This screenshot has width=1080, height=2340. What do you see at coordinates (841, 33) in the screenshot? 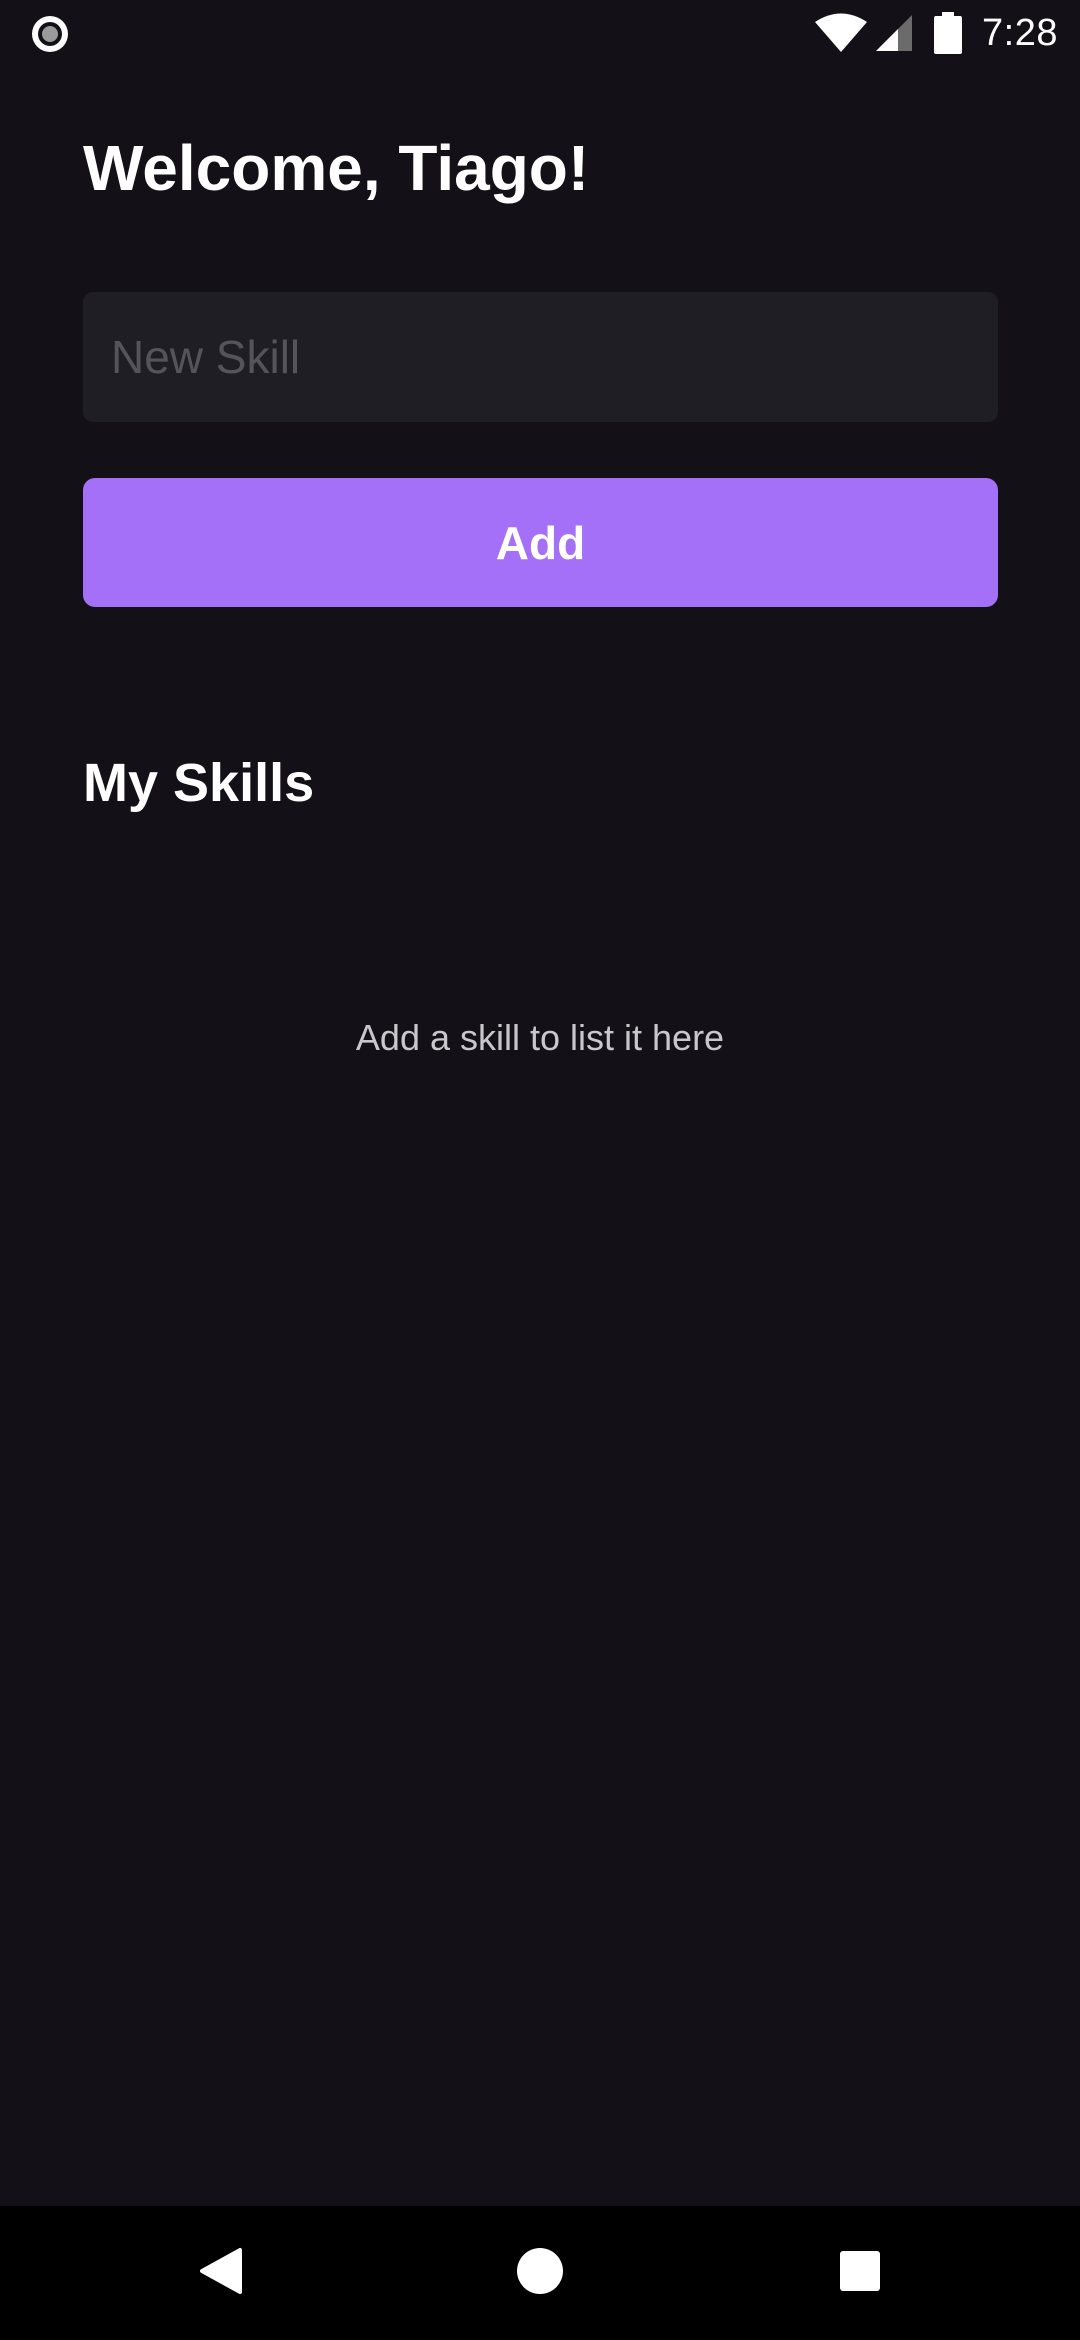
I see `wifi-icon` at bounding box center [841, 33].